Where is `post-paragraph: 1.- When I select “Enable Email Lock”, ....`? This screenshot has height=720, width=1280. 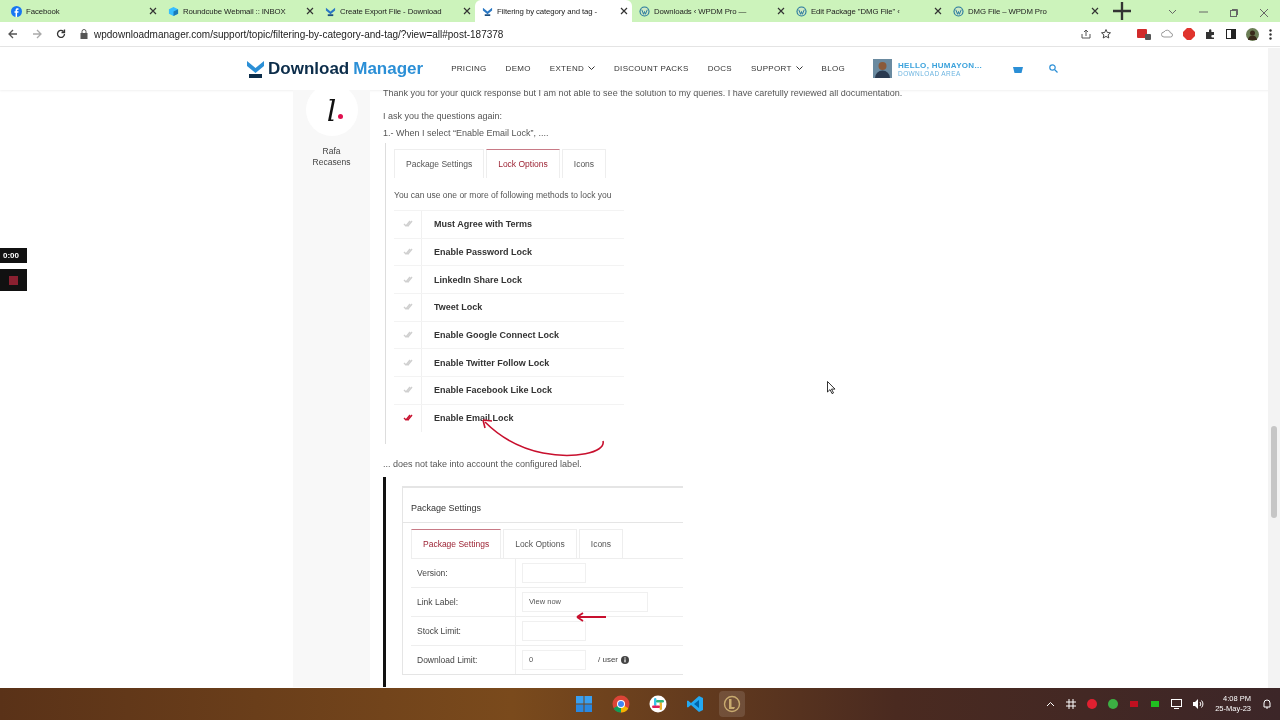
post-paragraph: 1.- When I select “Enable Email Lock”, .... is located at coordinates (466, 133).